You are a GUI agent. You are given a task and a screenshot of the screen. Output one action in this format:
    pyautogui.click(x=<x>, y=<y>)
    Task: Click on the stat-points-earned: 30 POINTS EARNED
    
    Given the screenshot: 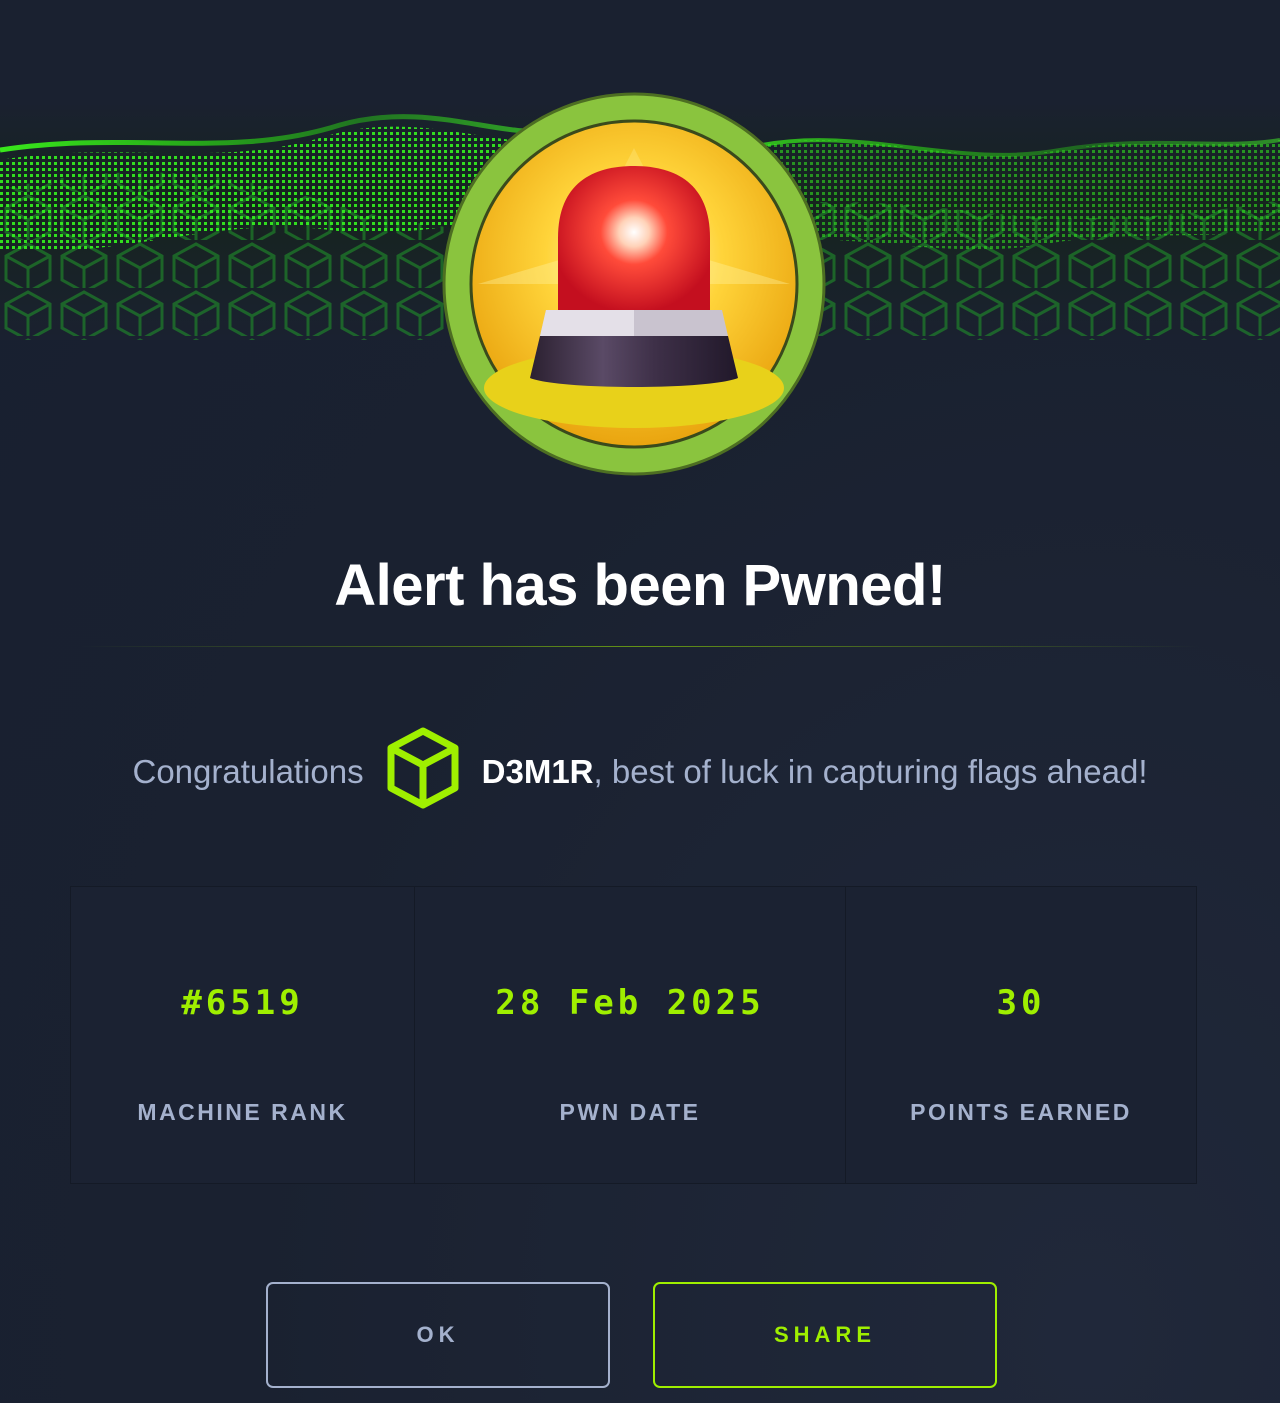 What is the action you would take?
    pyautogui.click(x=1021, y=1035)
    